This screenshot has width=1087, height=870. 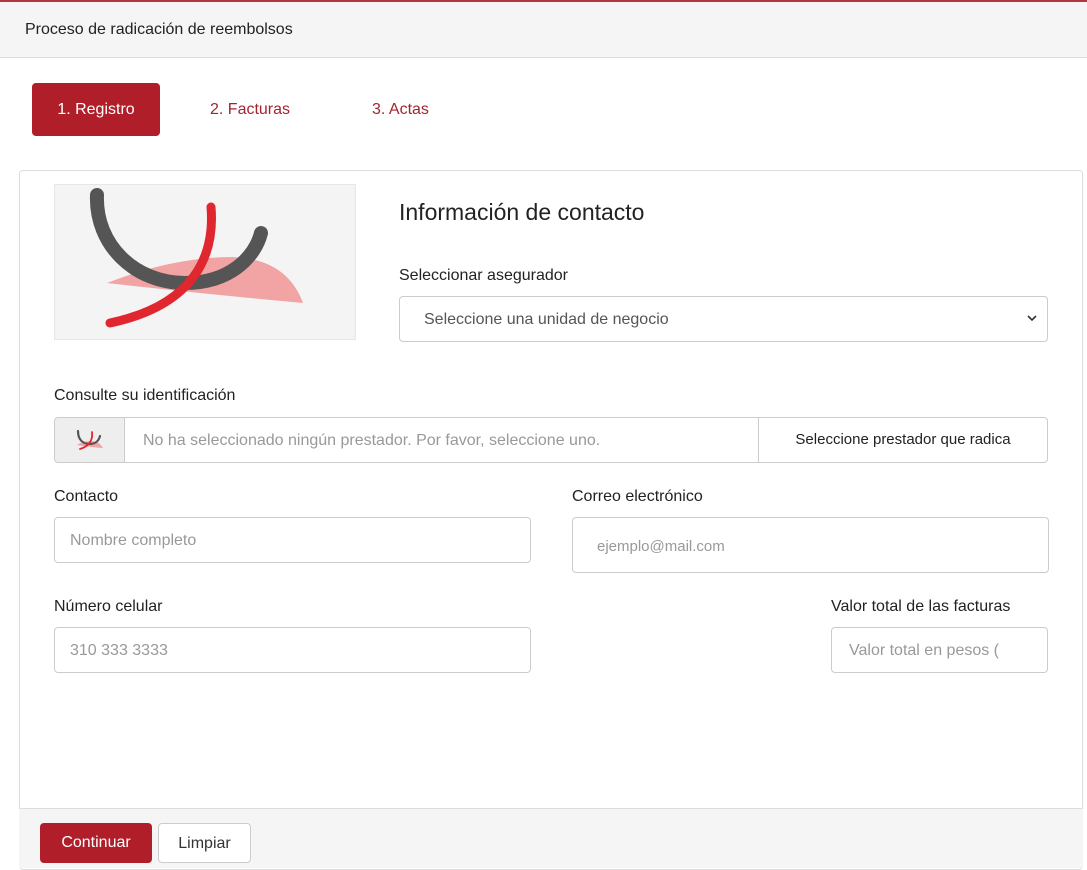 I want to click on phone-label: Número celular, so click(x=108, y=606).